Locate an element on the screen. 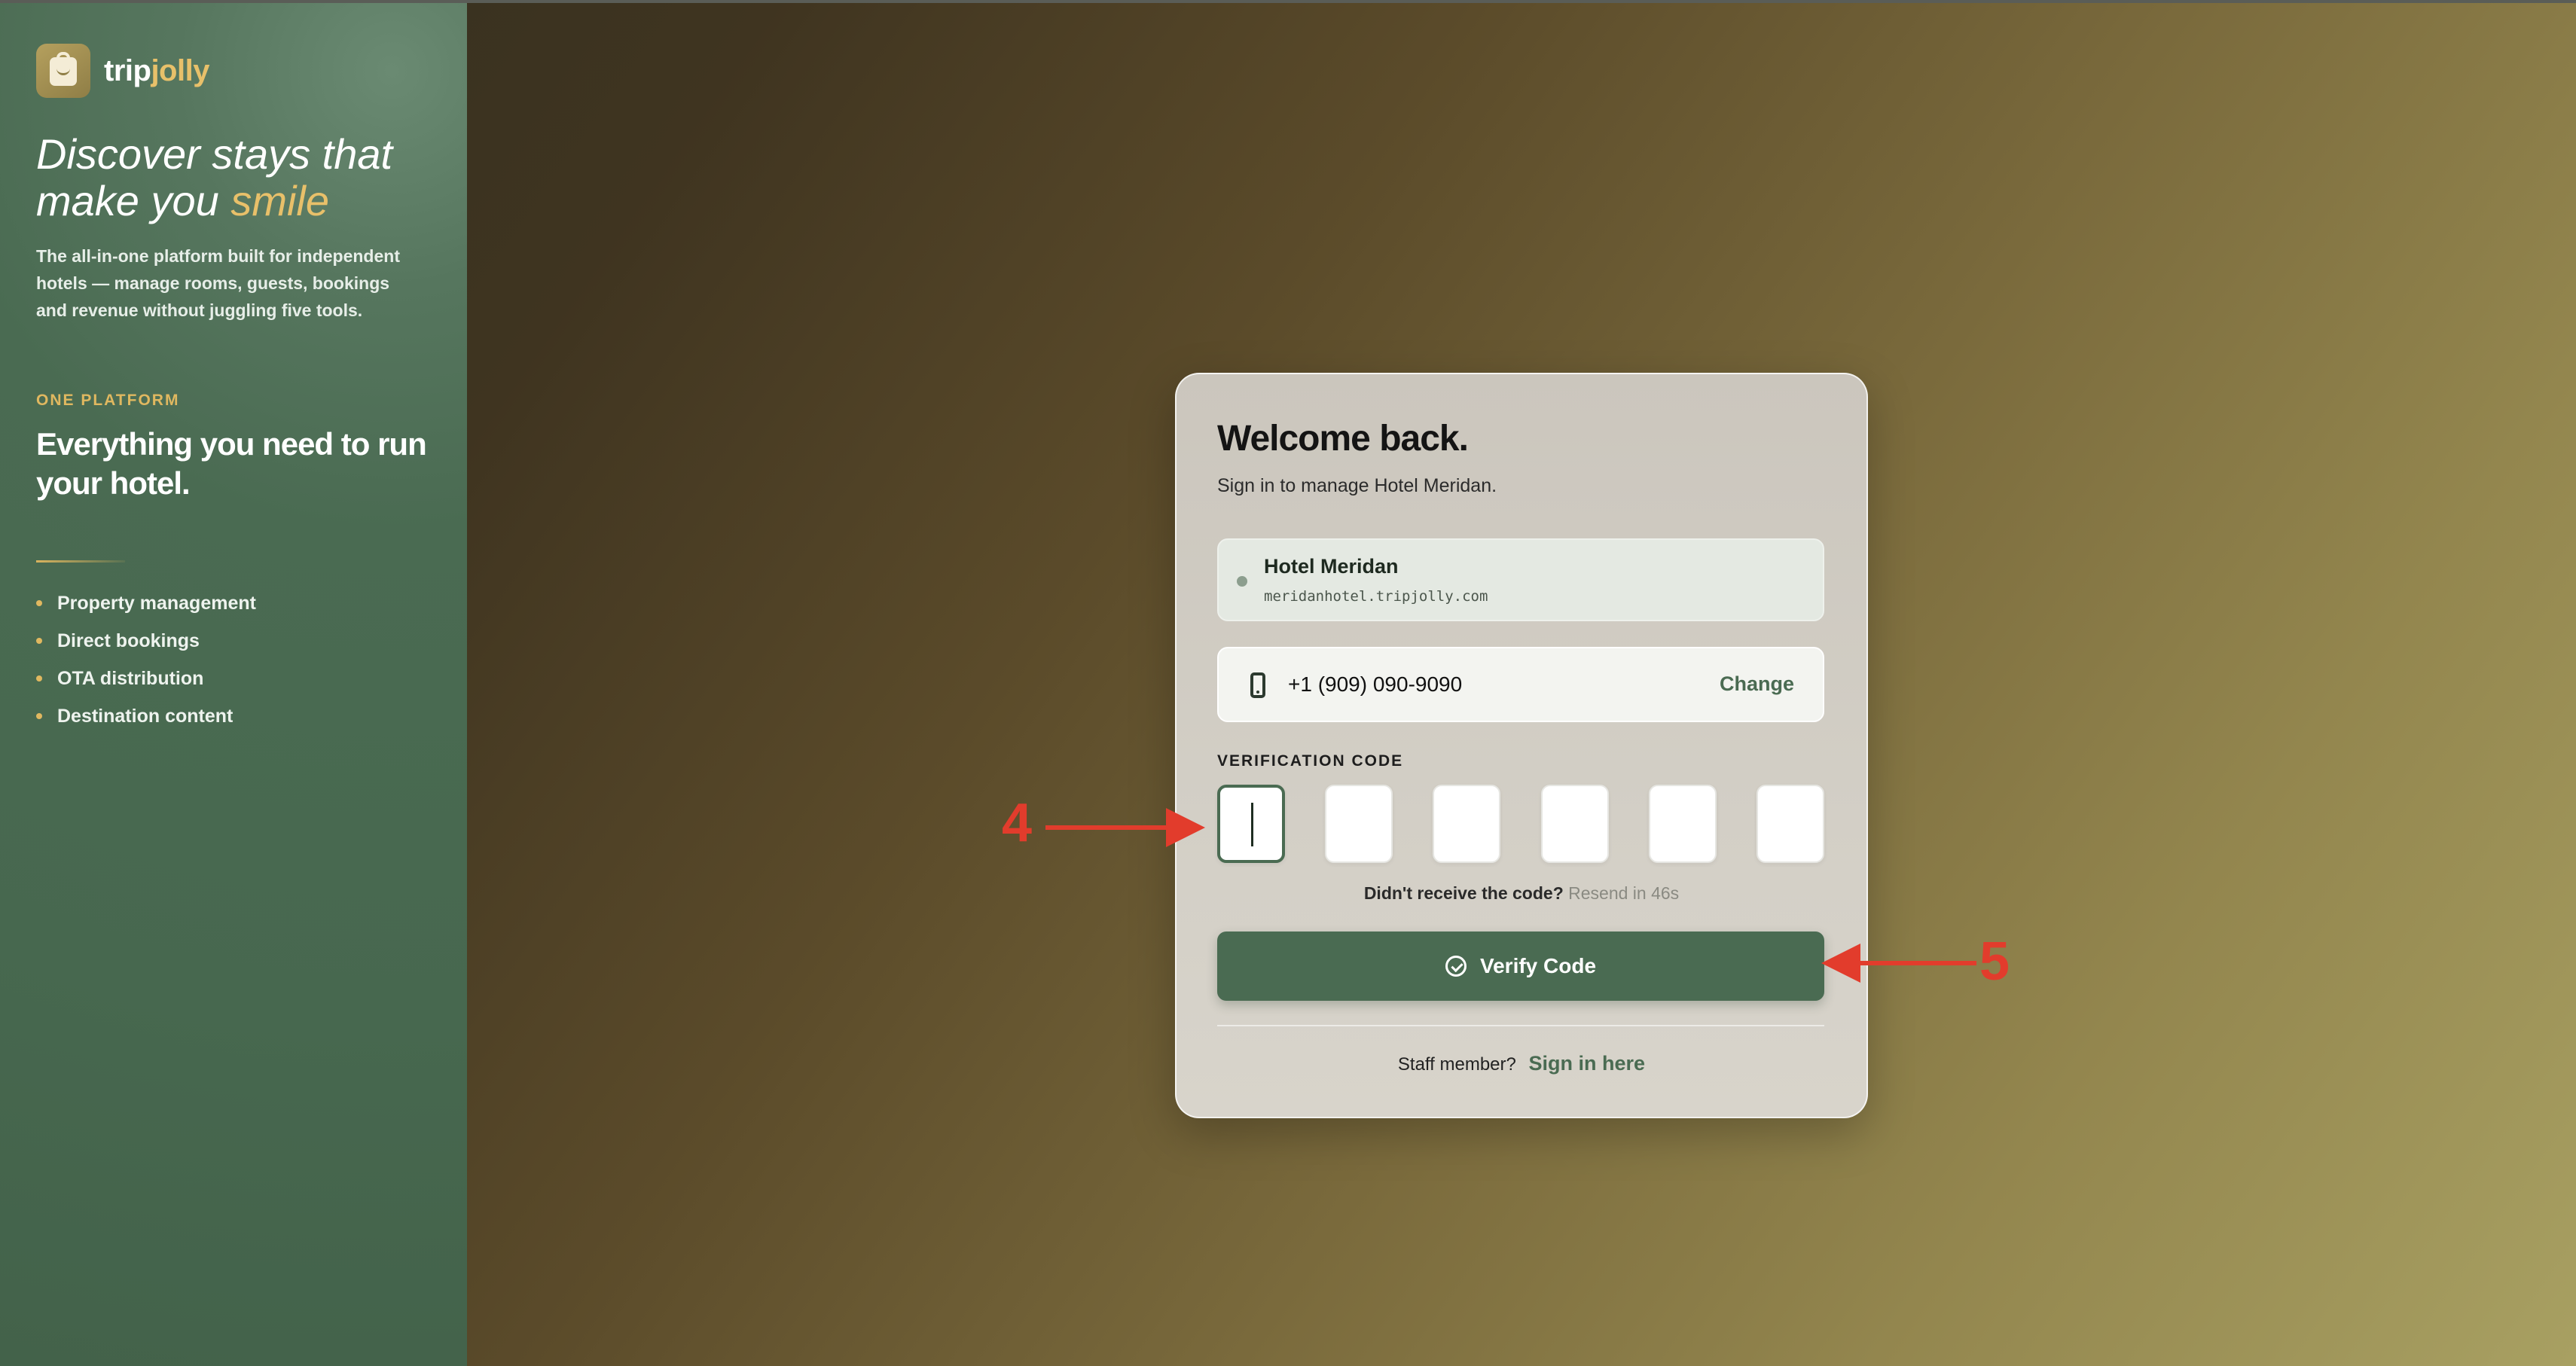 The image size is (2576, 1366). card-subtitle: Sign in to manage Hotel Meridan. is located at coordinates (1357, 485).